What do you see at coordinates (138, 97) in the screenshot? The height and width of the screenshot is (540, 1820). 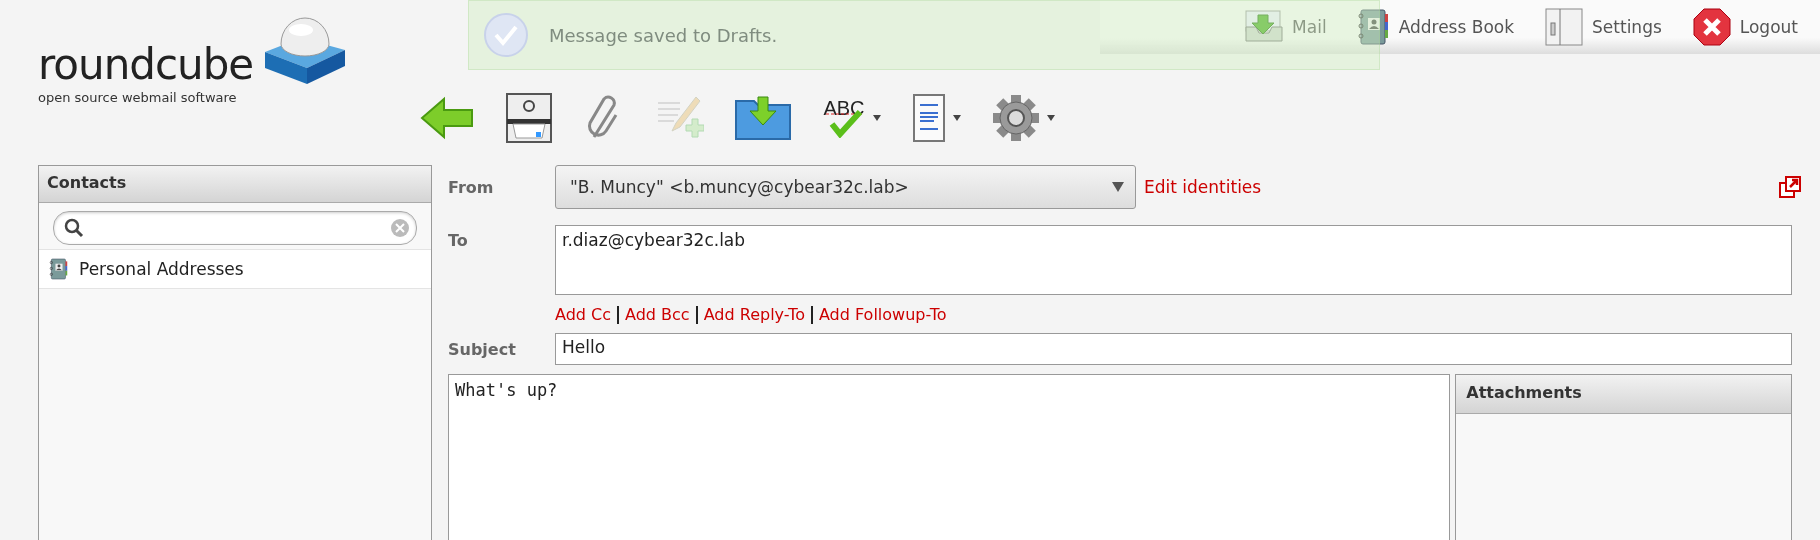 I see `logo-tagline: open source webmail software` at bounding box center [138, 97].